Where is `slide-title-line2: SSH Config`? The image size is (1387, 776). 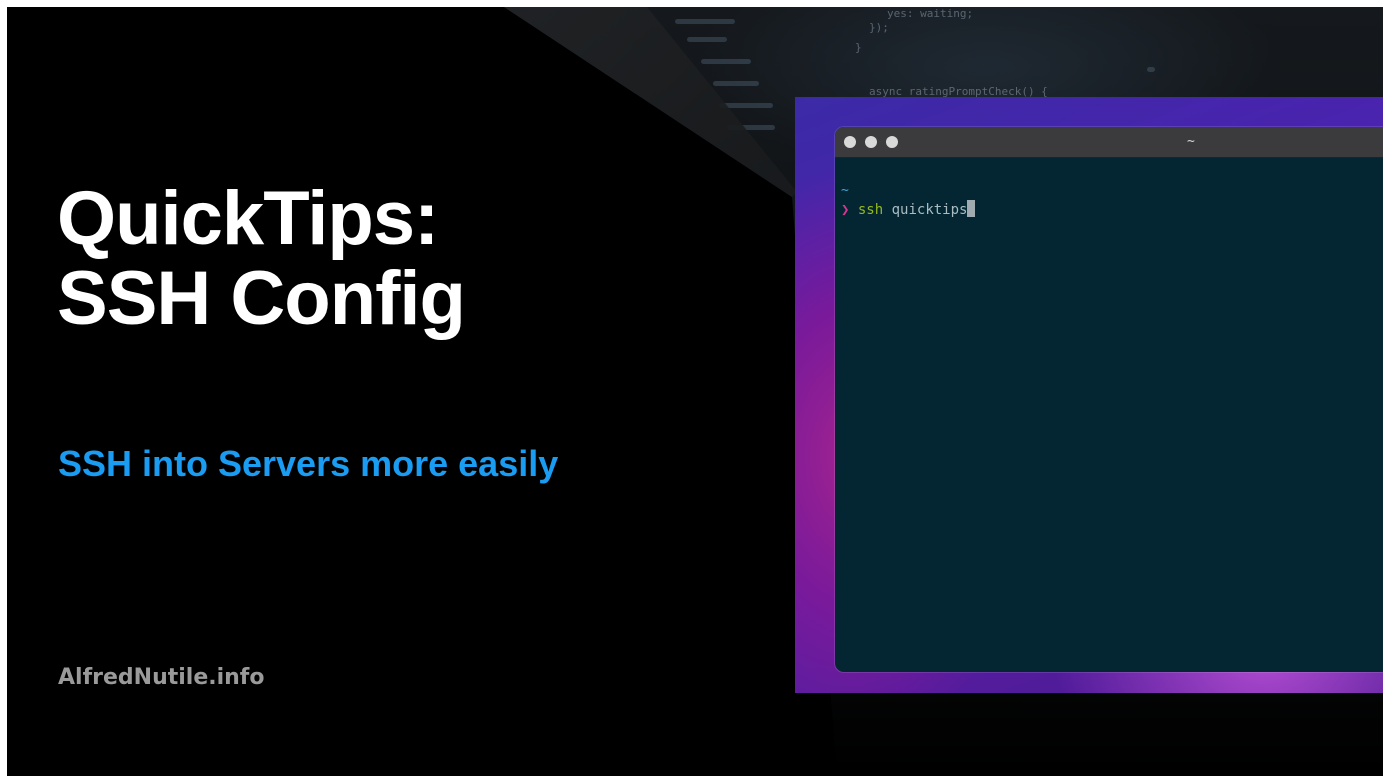 slide-title-line2: SSH Config is located at coordinates (261, 298).